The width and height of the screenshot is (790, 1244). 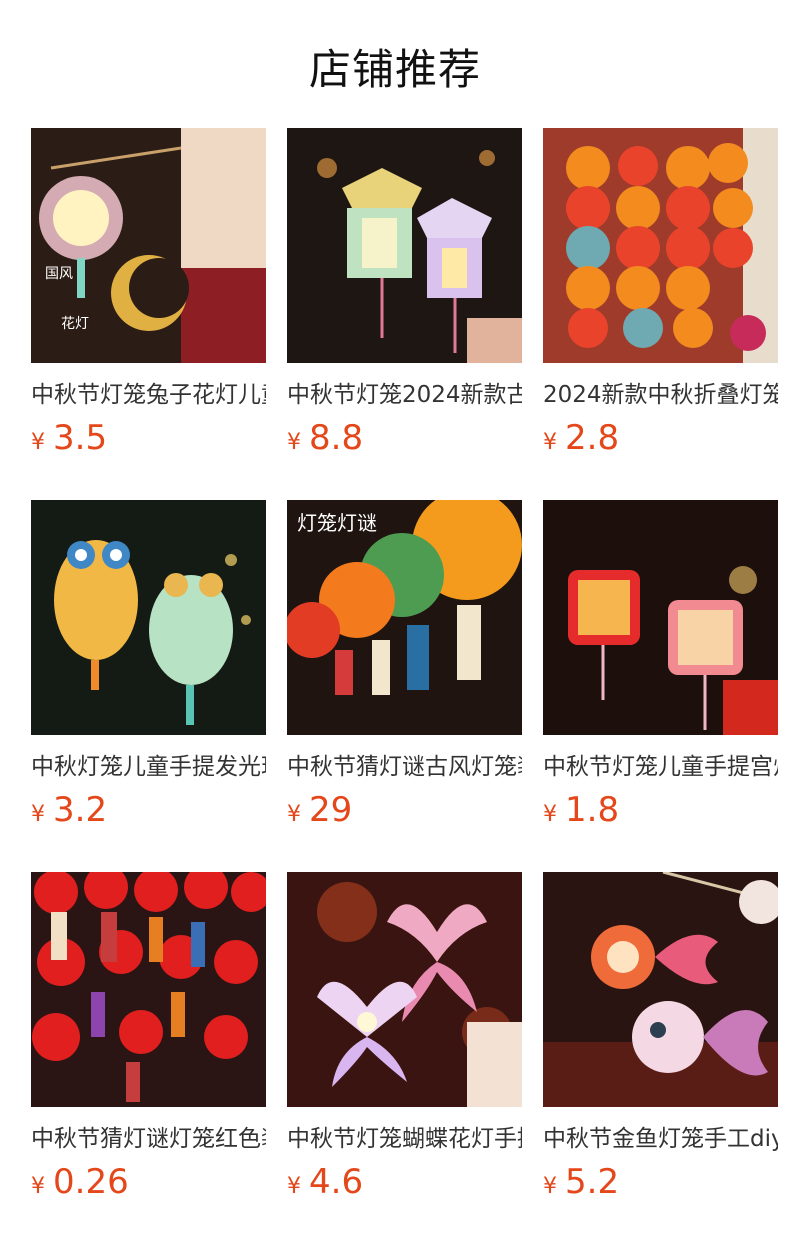 What do you see at coordinates (331, 810) in the screenshot?
I see `price-value: 29` at bounding box center [331, 810].